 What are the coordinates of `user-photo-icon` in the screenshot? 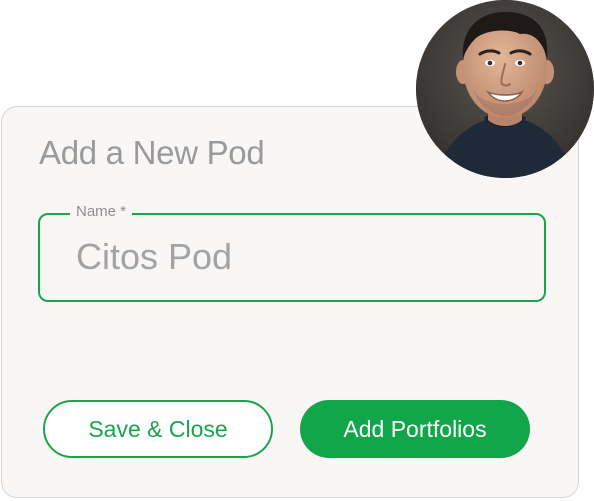 It's located at (505, 89).